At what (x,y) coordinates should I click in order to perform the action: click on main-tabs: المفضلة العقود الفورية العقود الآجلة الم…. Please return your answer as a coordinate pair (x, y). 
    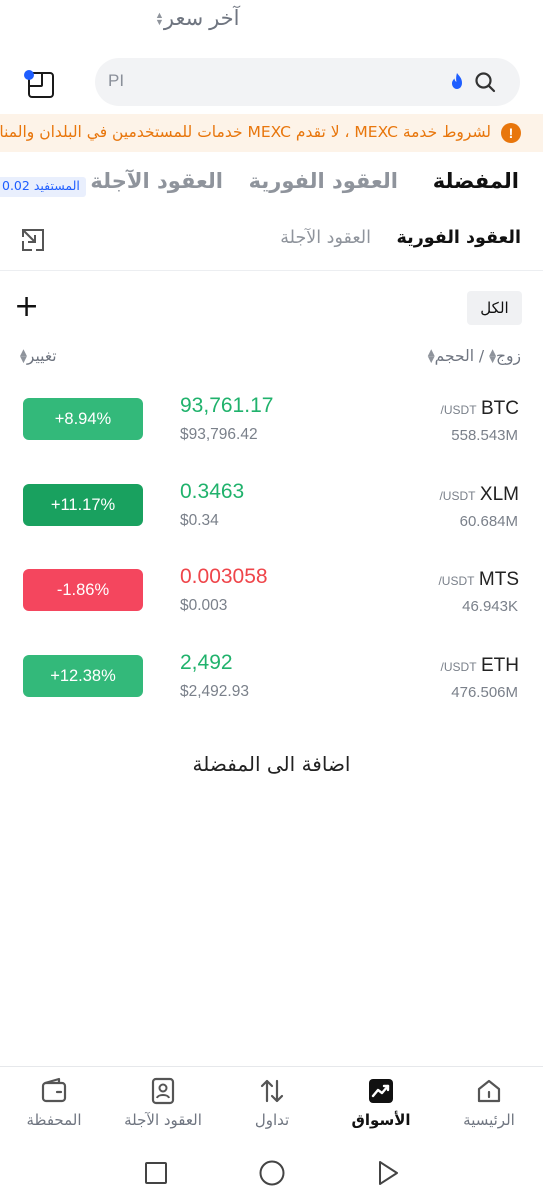
    Looking at the image, I should click on (271, 186).